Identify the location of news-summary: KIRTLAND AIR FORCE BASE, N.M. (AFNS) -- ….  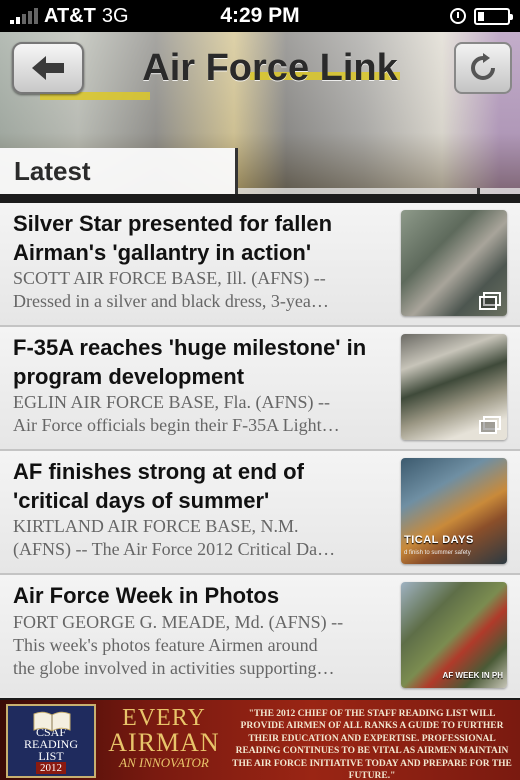
(203, 538).